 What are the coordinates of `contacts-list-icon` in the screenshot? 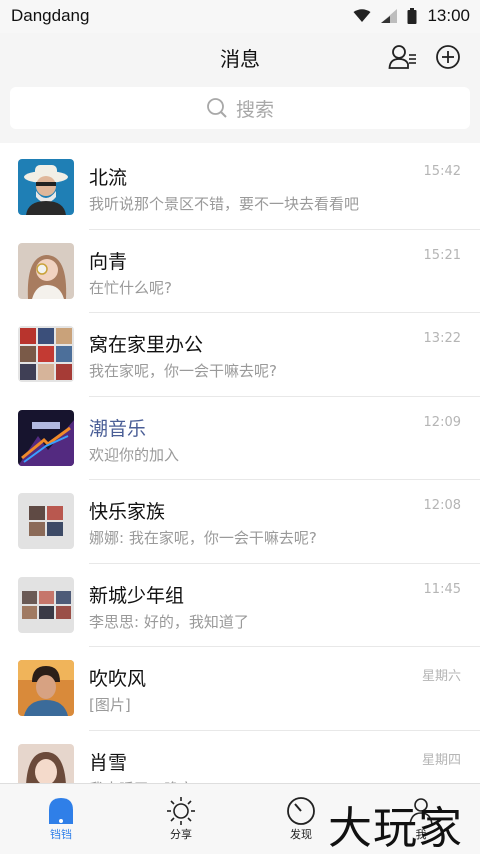 It's located at (402, 57).